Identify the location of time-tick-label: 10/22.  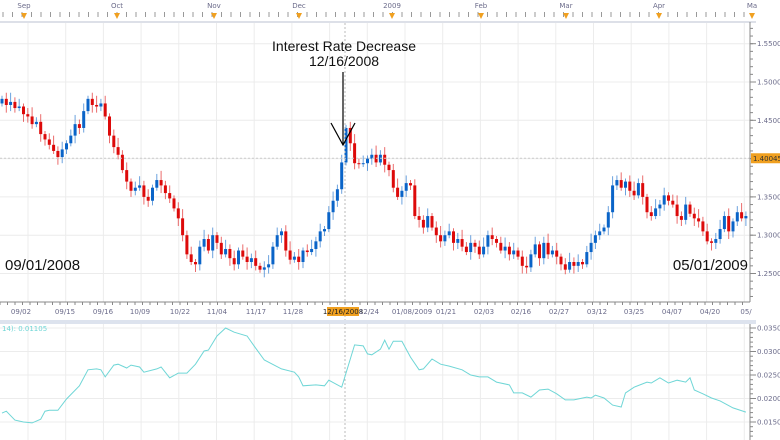
(180, 312).